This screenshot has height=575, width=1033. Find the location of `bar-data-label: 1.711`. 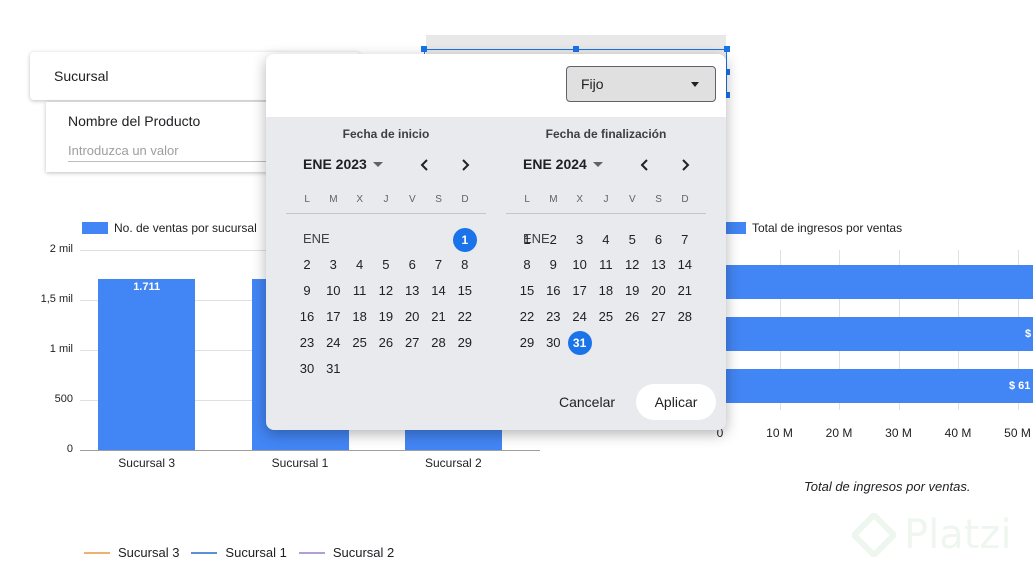

bar-data-label: 1.711 is located at coordinates (147, 286).